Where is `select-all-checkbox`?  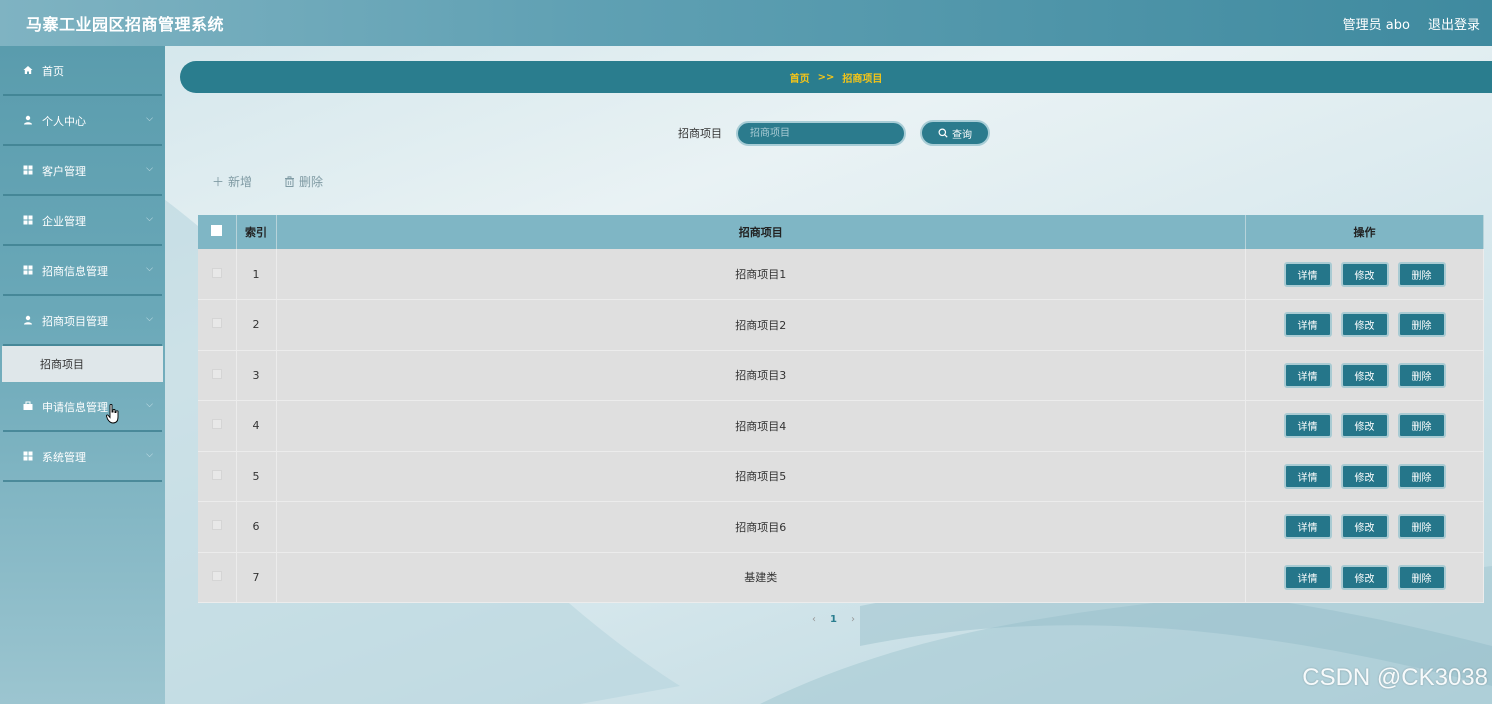 select-all-checkbox is located at coordinates (217, 230).